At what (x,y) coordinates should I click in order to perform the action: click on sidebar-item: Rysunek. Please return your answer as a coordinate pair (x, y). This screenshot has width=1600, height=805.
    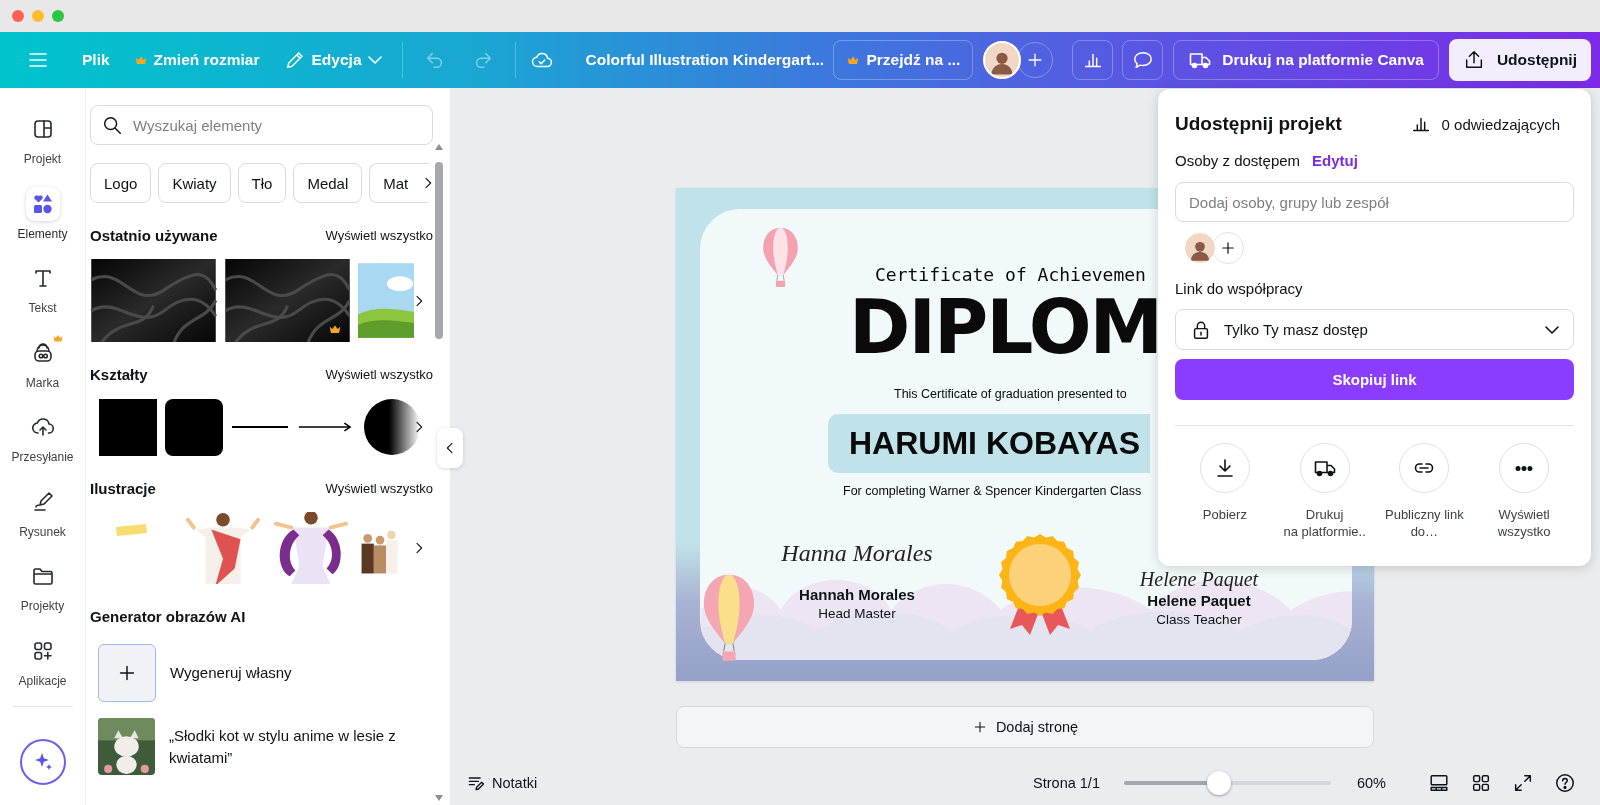
    Looking at the image, I should click on (43, 511).